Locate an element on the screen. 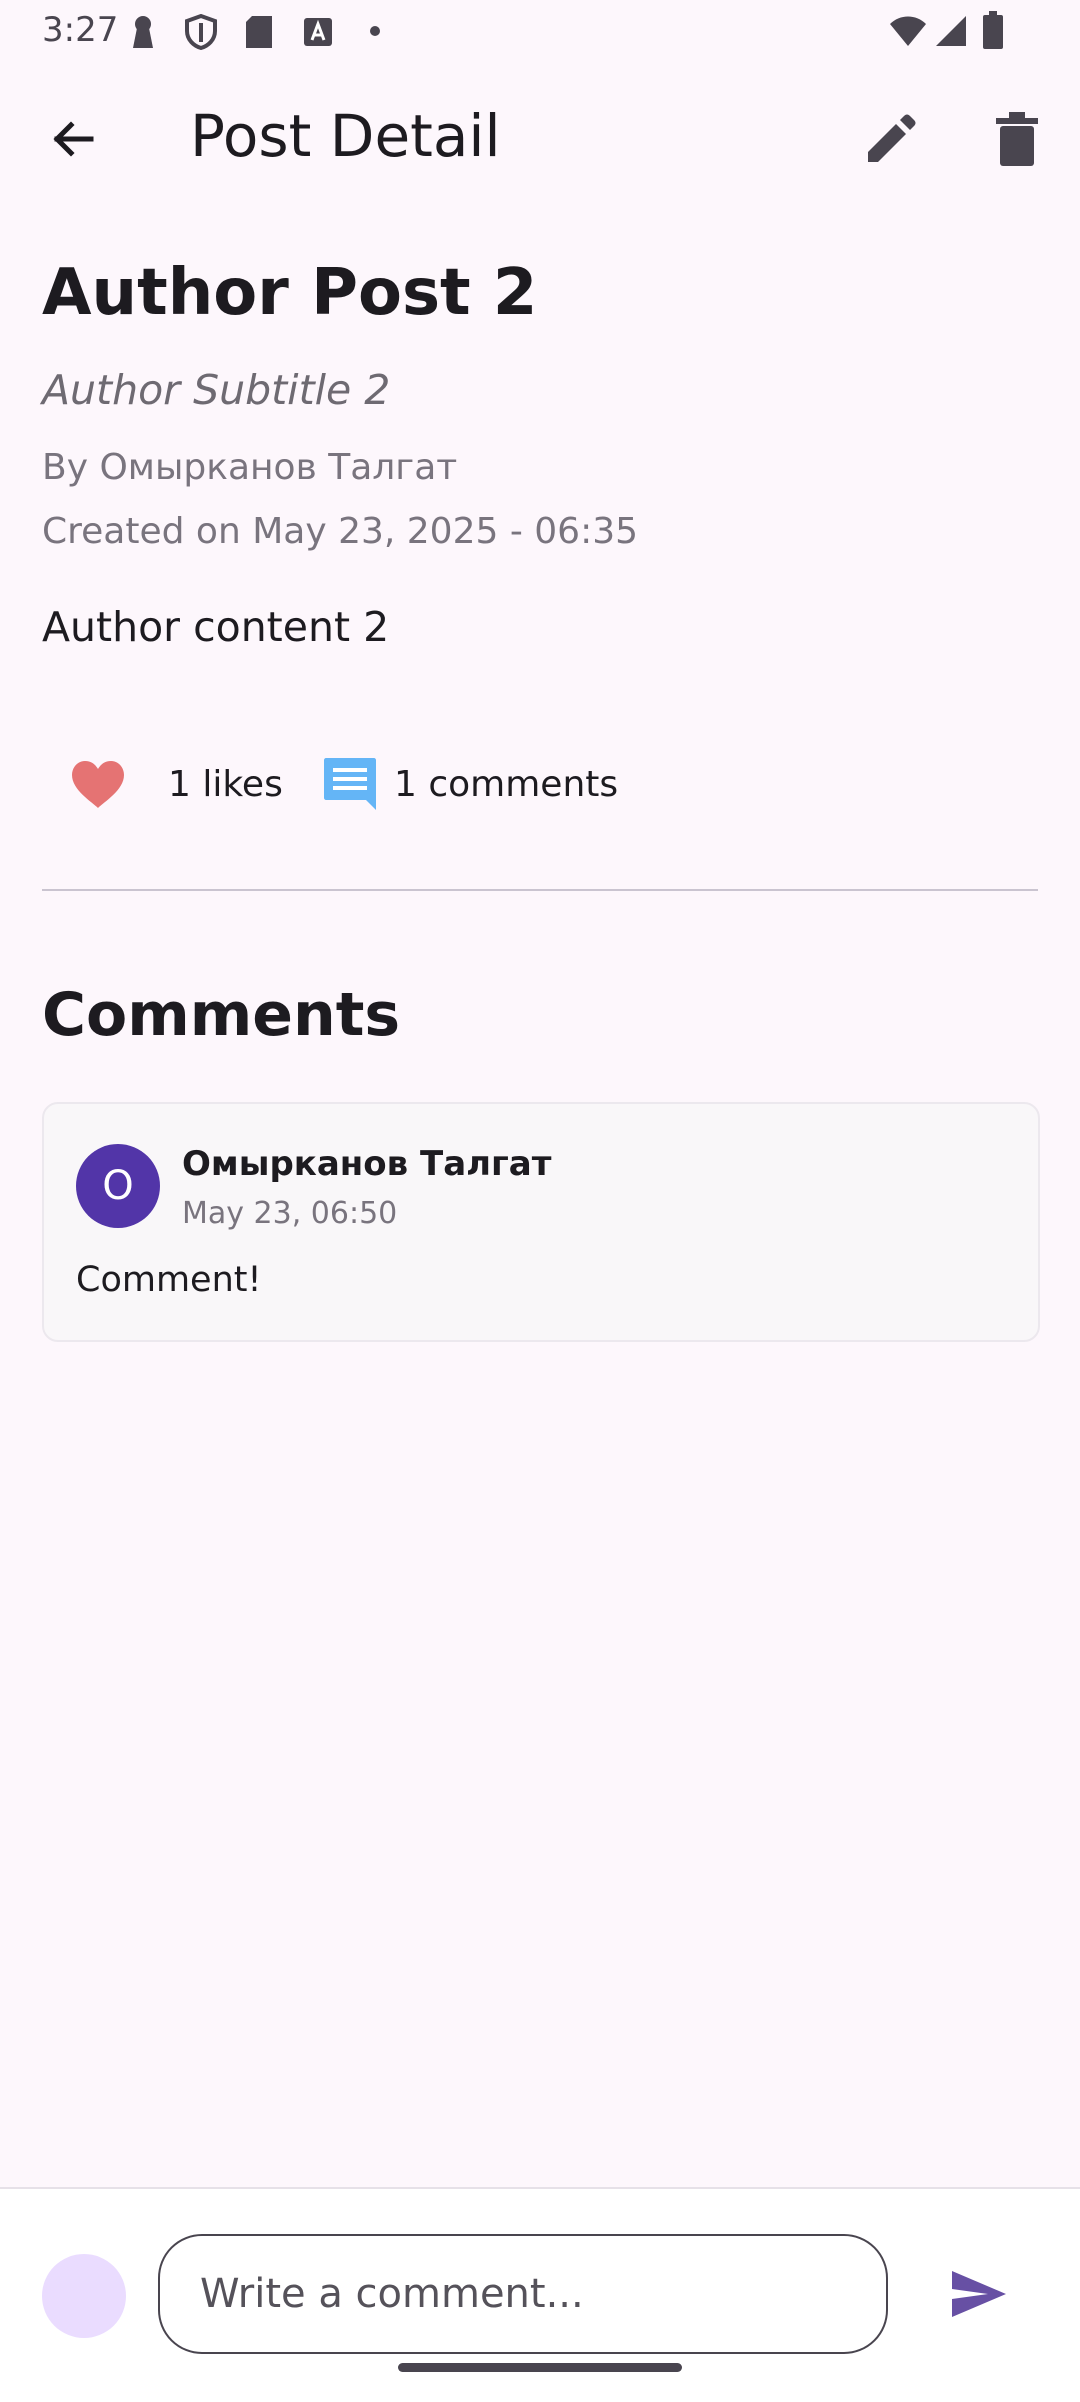 This screenshot has width=1080, height=2402. post-title: Author Post 2 is located at coordinates (290, 293).